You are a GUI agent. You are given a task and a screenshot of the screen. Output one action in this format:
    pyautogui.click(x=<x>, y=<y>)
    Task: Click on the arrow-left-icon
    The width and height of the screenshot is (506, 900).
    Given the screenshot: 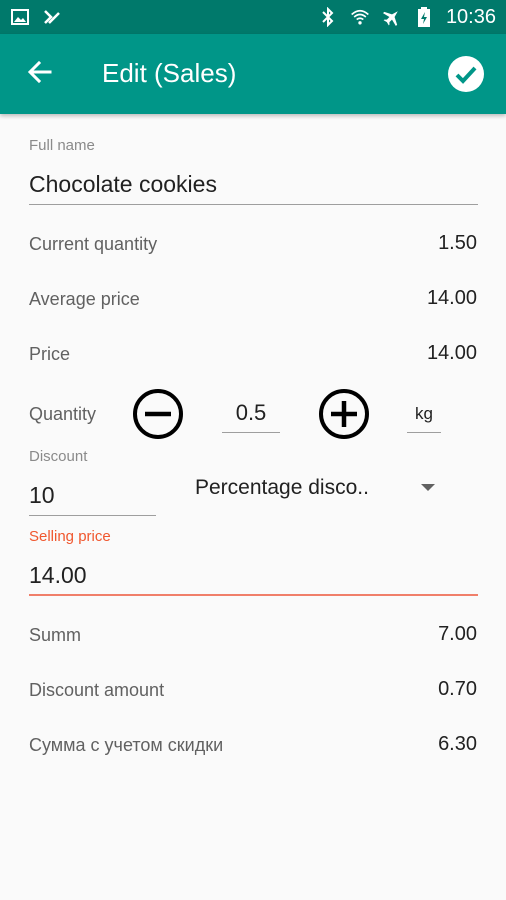 What is the action you would take?
    pyautogui.click(x=40, y=74)
    